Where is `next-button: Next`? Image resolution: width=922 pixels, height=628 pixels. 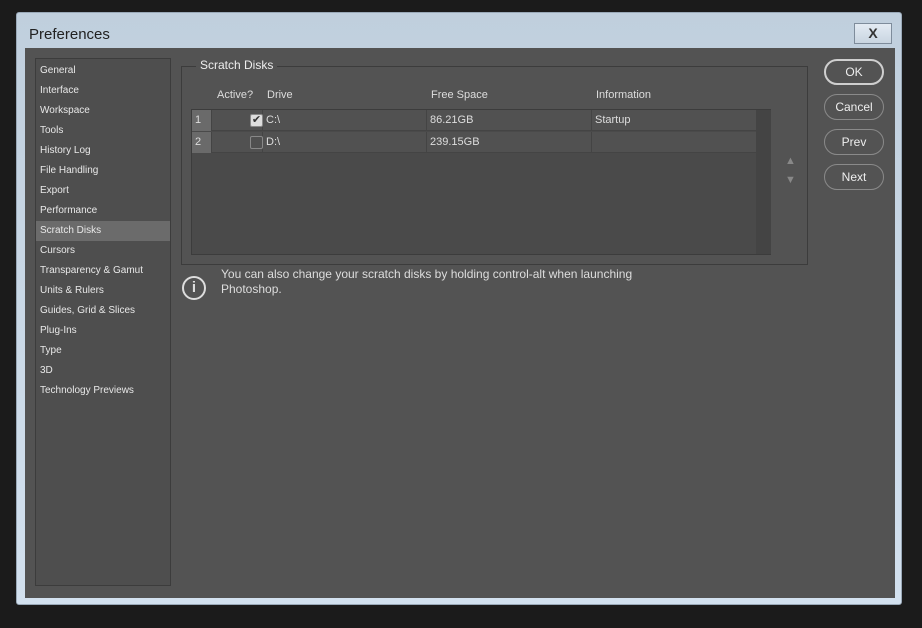 next-button: Next is located at coordinates (854, 177).